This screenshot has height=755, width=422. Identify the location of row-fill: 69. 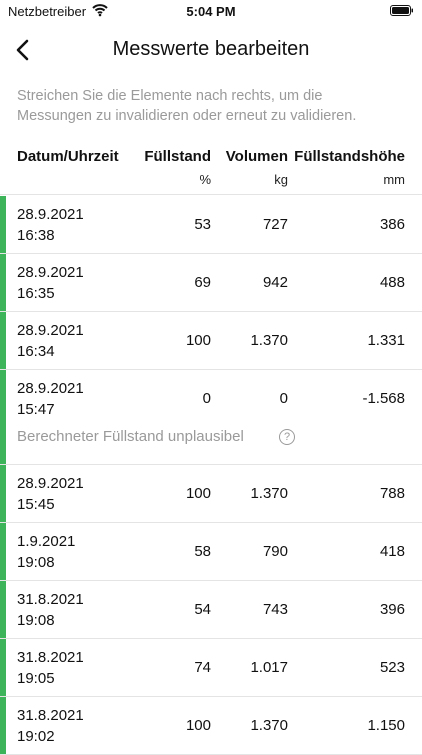
(202, 282).